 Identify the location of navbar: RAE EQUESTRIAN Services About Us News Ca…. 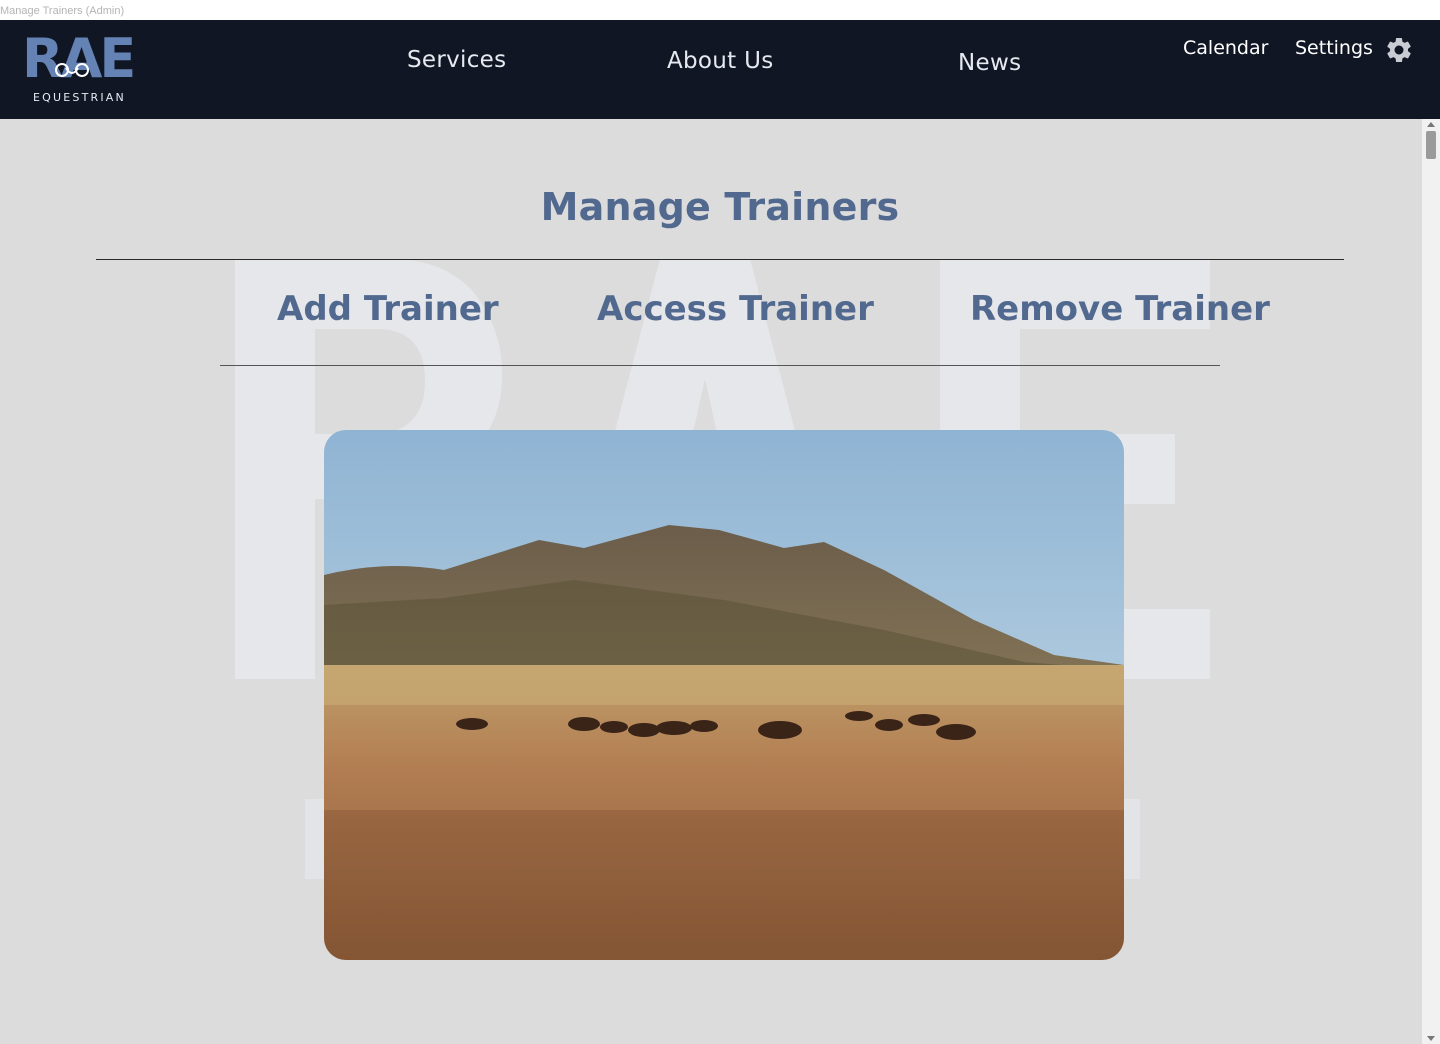
(720, 69).